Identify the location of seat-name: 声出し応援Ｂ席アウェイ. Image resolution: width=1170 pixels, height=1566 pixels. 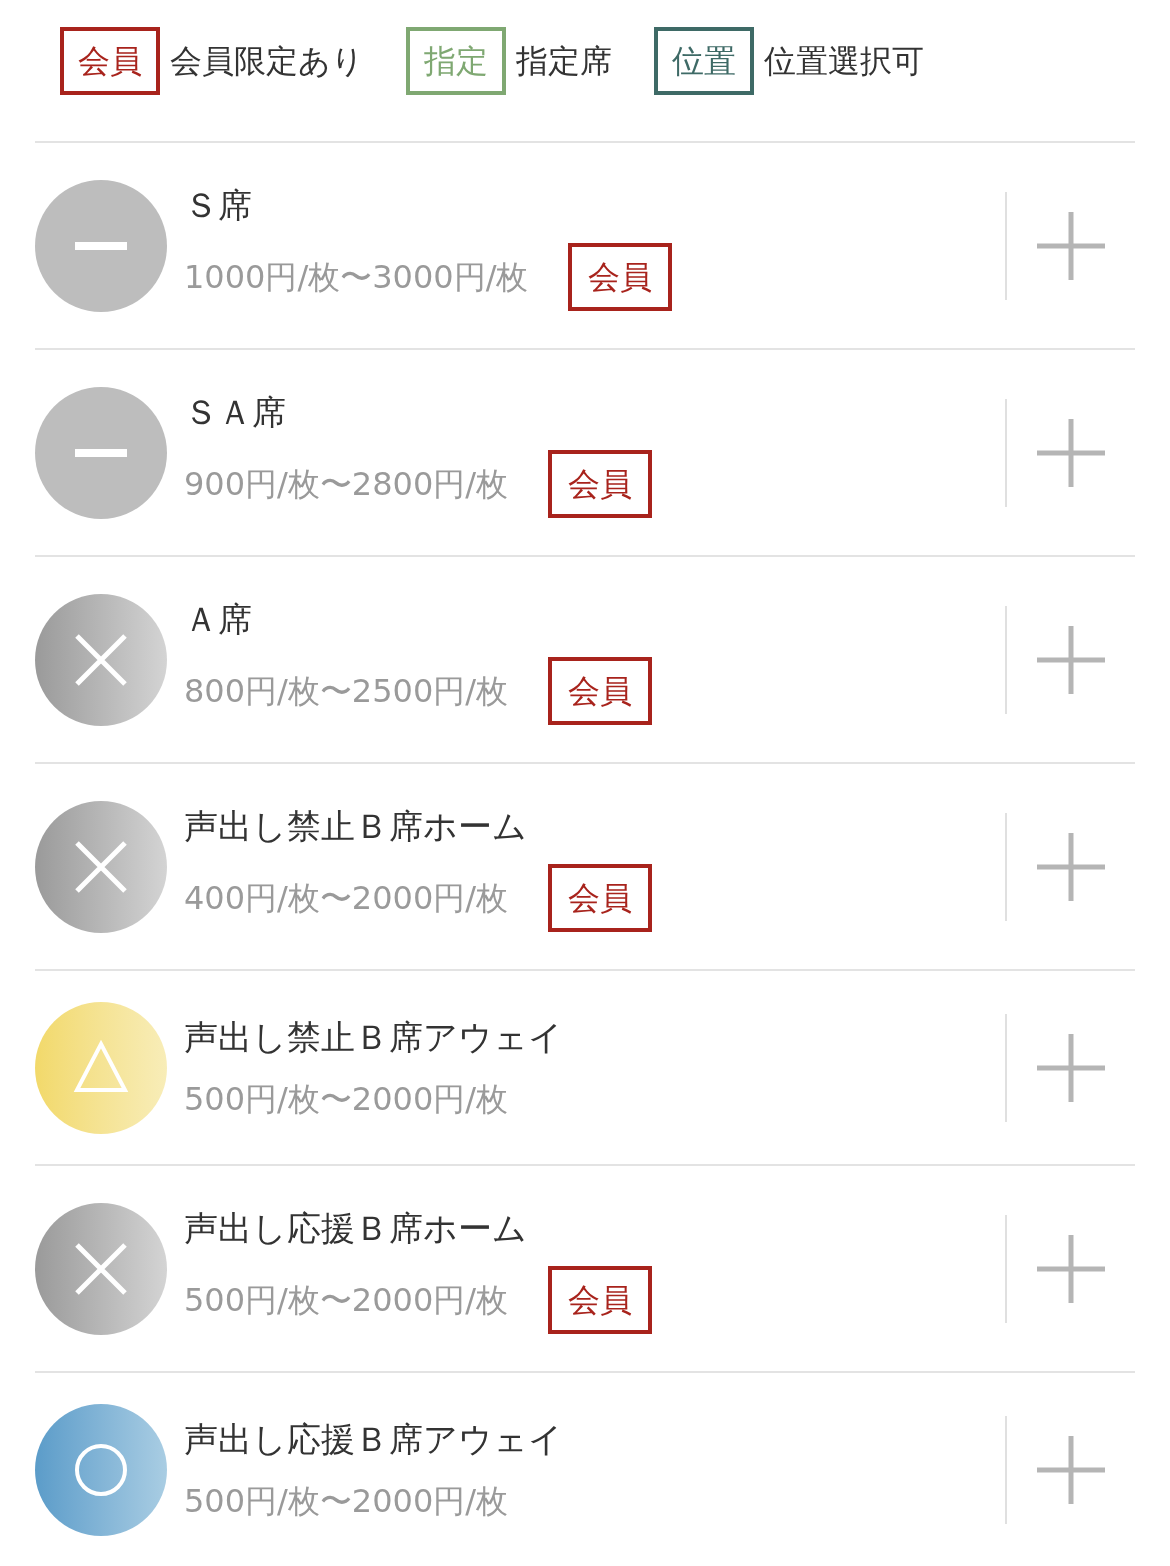
(374, 1439).